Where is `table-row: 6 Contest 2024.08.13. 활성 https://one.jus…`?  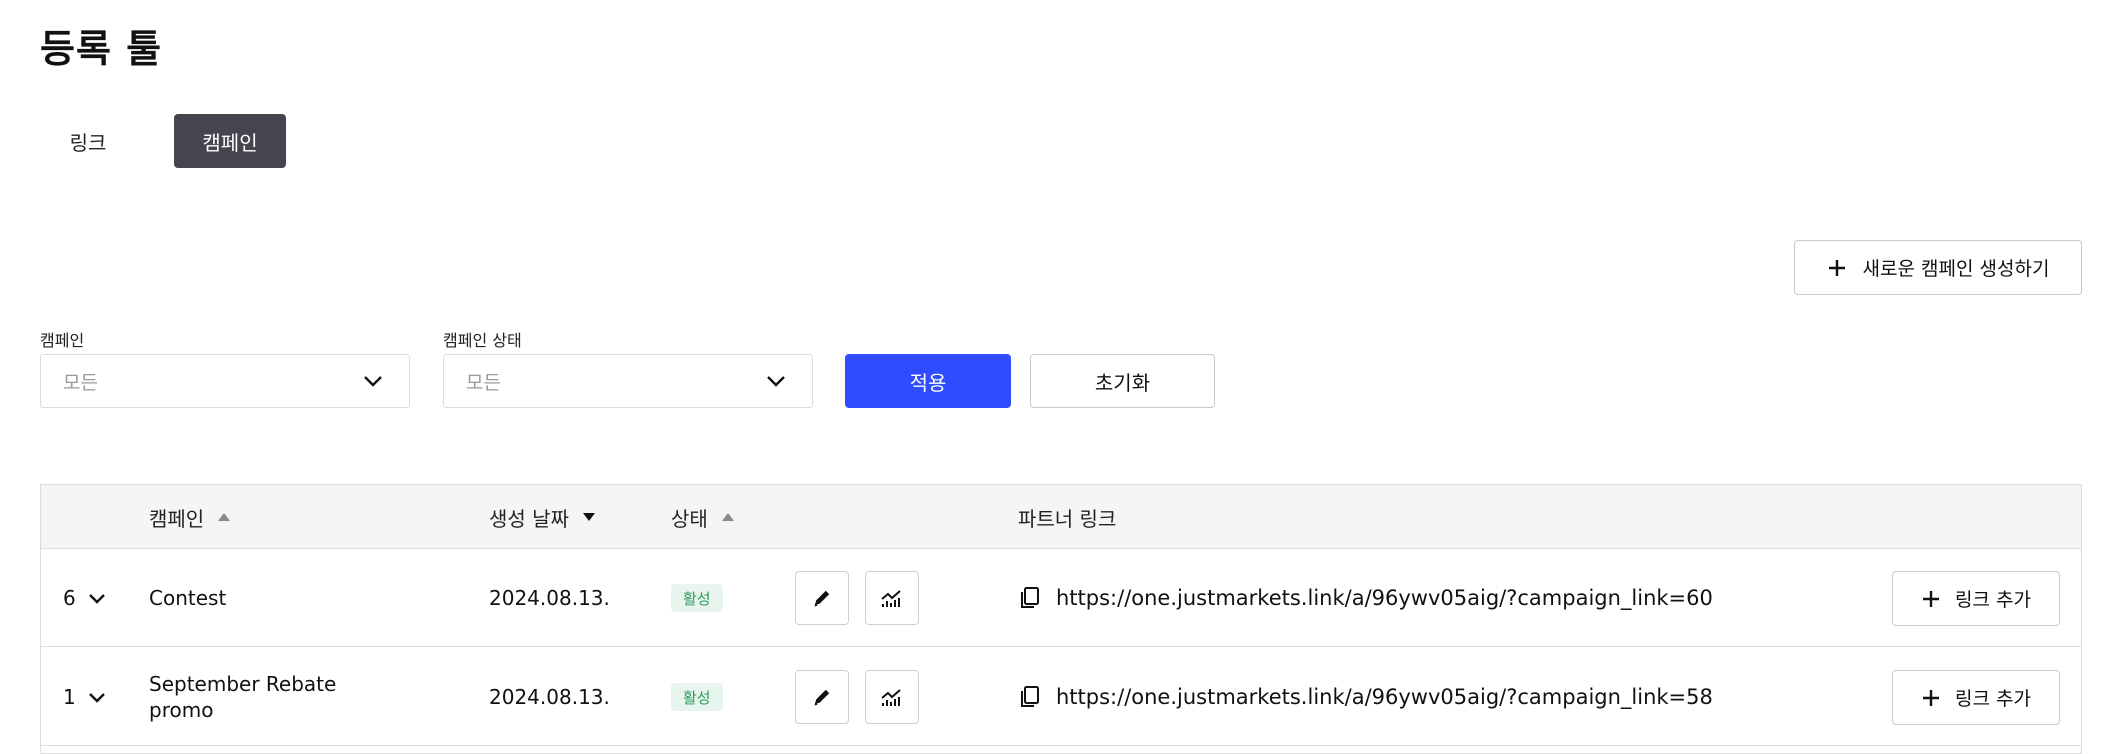
table-row: 6 Contest 2024.08.13. 활성 https://one.jus… is located at coordinates (1061, 598).